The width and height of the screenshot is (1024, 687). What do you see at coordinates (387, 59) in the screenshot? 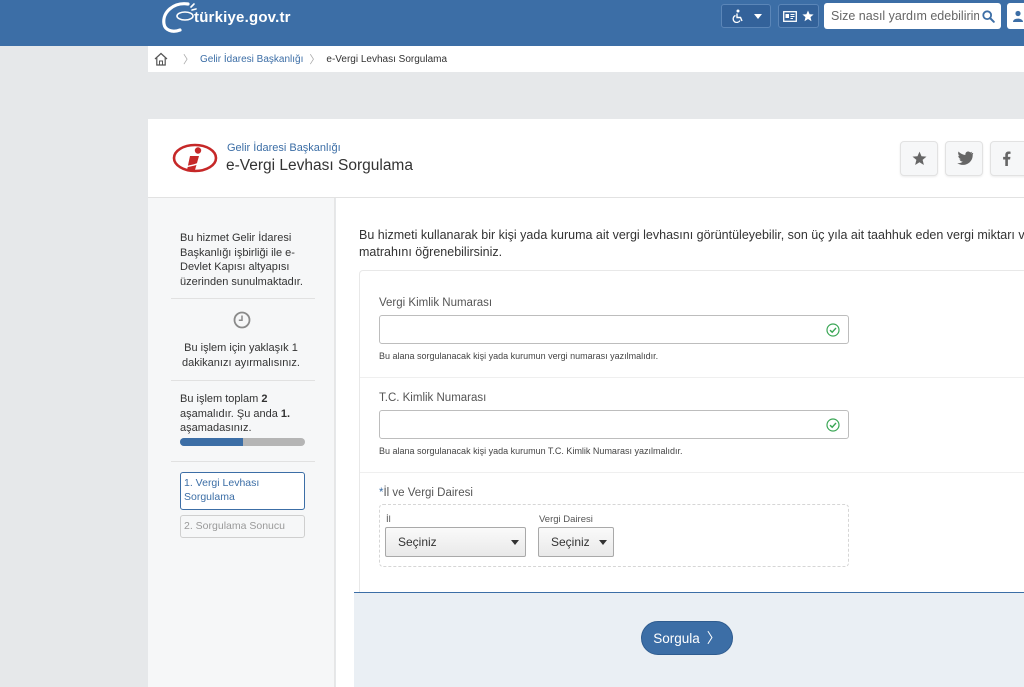
I see `breadcrumb-item-current: e-Vergi Levhası Sorgulama` at bounding box center [387, 59].